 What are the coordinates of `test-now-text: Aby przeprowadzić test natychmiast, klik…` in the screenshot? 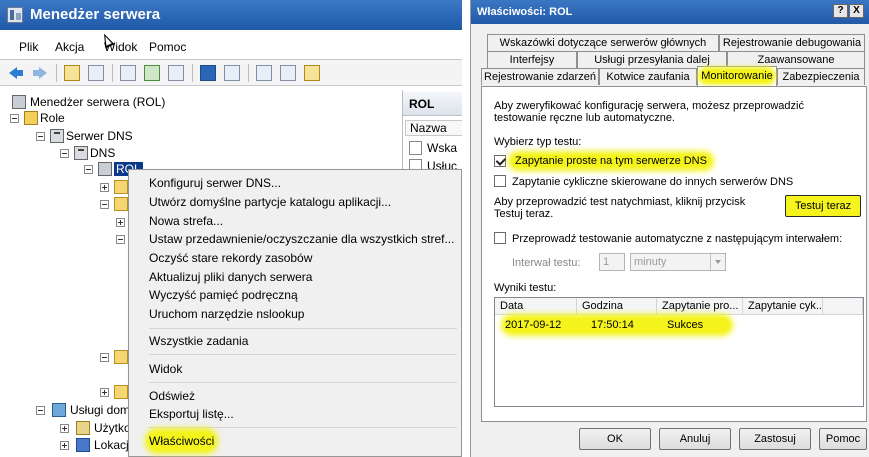 It's located at (620, 208).